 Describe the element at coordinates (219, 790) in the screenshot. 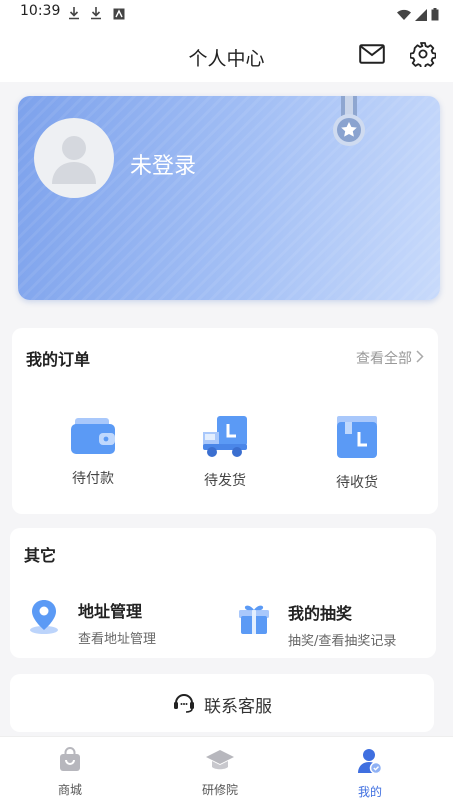

I see `tab-academy-label: 研修院` at that location.